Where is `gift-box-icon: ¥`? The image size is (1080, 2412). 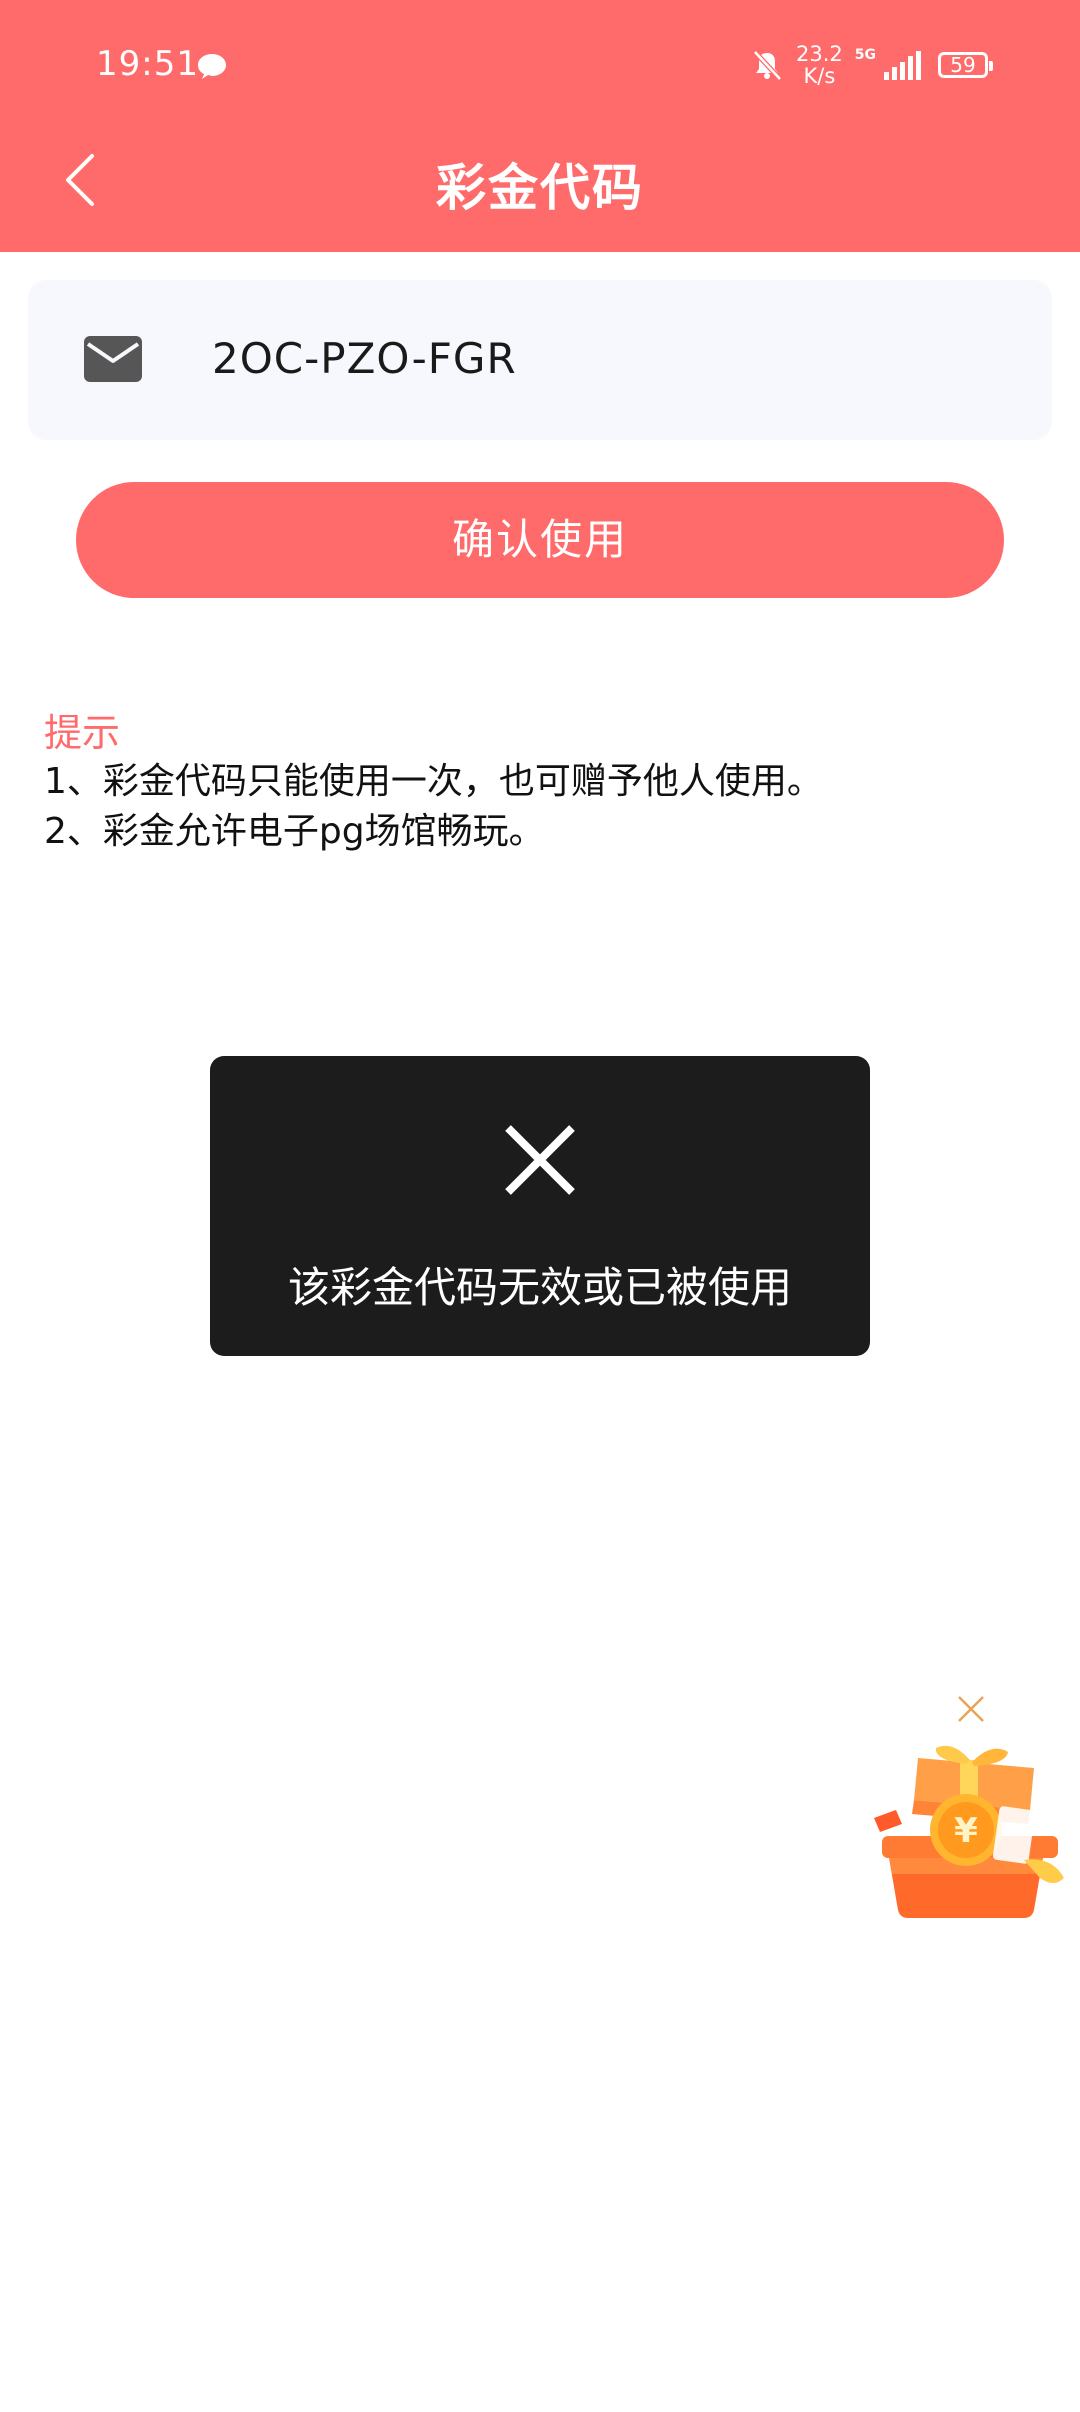 gift-box-icon: ¥ is located at coordinates (972, 1830).